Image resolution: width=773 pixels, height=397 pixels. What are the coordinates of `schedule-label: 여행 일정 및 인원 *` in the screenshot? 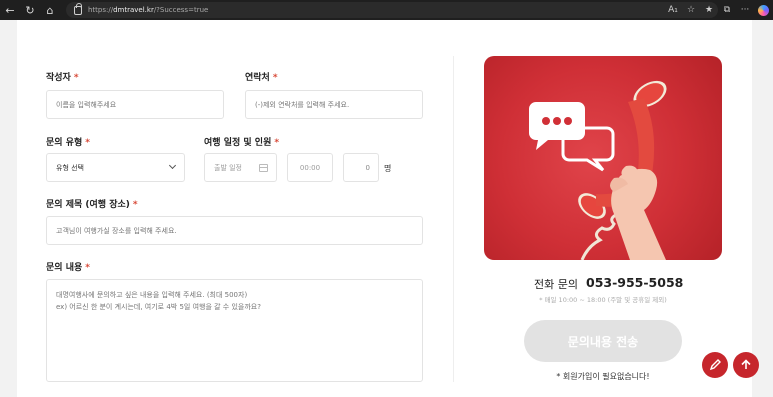 It's located at (242, 143).